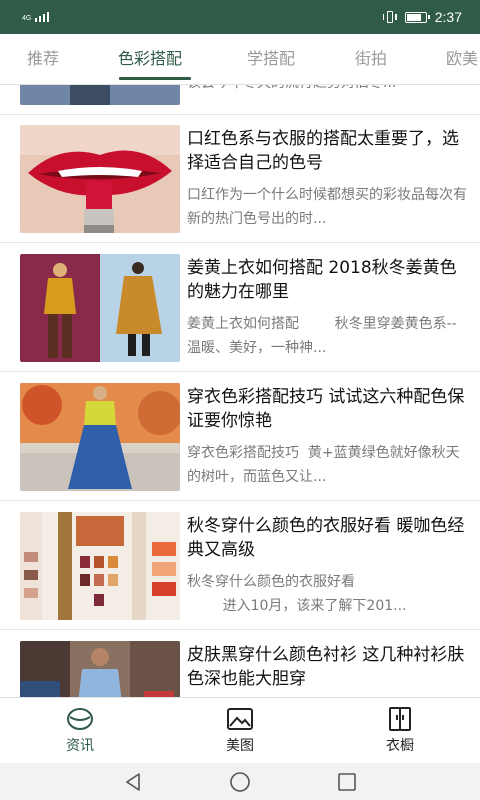  Describe the element at coordinates (100, 308) in the screenshot. I see `mustard-outfit-photo` at that location.